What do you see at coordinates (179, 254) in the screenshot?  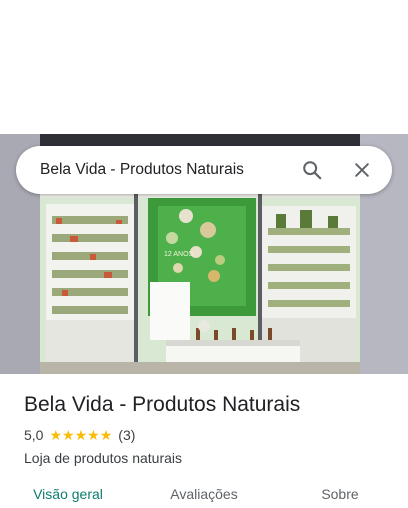 I see `wall-sign-text: 12 ANOS` at bounding box center [179, 254].